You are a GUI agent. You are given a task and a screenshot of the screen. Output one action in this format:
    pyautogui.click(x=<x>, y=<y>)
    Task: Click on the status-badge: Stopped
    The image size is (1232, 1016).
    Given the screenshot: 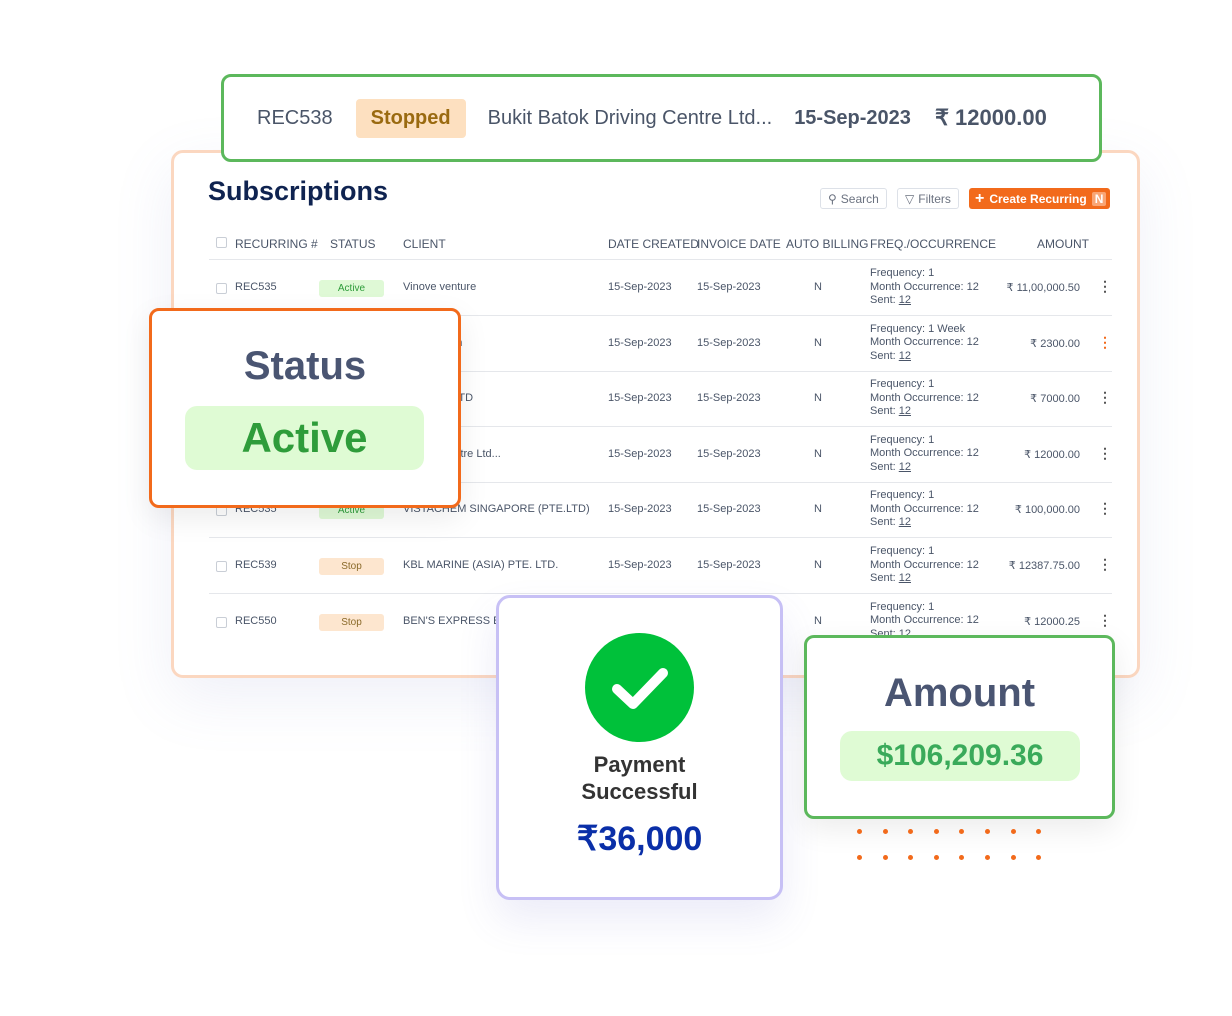 What is the action you would take?
    pyautogui.click(x=410, y=118)
    